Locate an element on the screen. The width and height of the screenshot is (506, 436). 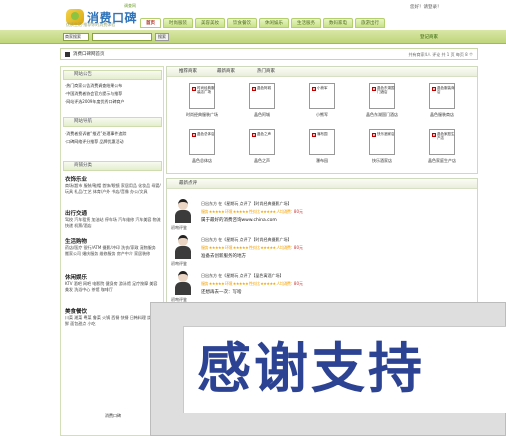
merchant-name: 晶色阿城 is located at coordinates (262, 115).